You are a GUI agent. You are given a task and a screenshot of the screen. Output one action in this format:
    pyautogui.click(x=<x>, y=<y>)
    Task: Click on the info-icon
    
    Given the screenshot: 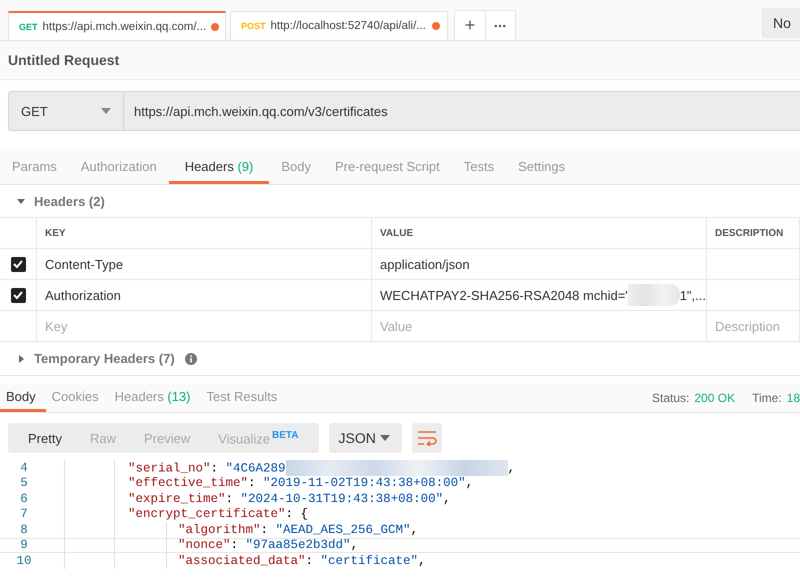 What is the action you would take?
    pyautogui.click(x=190, y=358)
    